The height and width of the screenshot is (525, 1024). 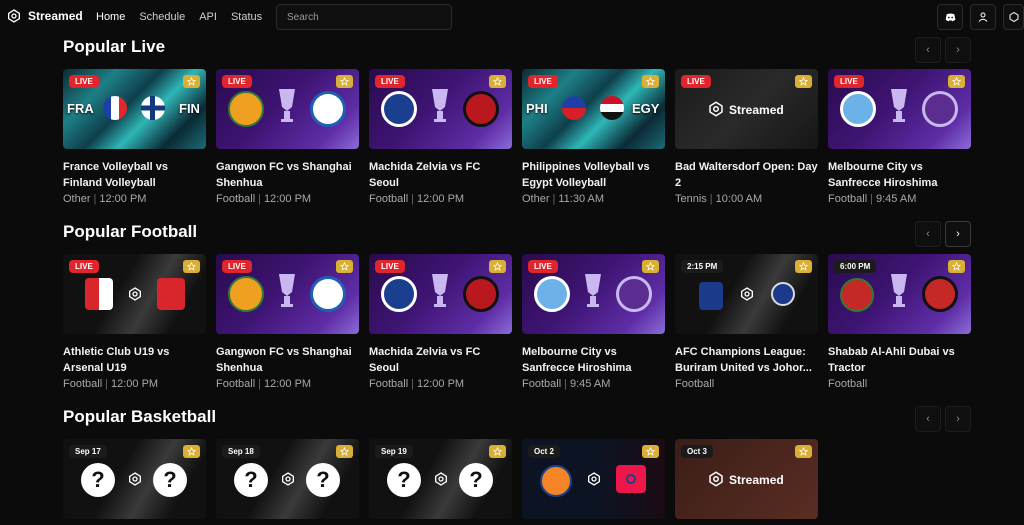 What do you see at coordinates (891, 360) in the screenshot?
I see `match-title: Shabab Al-Ahli Dubai vs Tractor` at bounding box center [891, 360].